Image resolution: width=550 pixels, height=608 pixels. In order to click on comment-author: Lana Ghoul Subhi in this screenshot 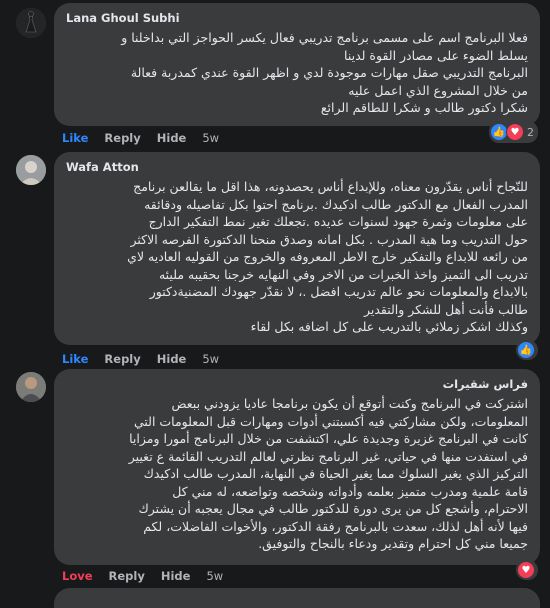, I will do `click(297, 18)`.